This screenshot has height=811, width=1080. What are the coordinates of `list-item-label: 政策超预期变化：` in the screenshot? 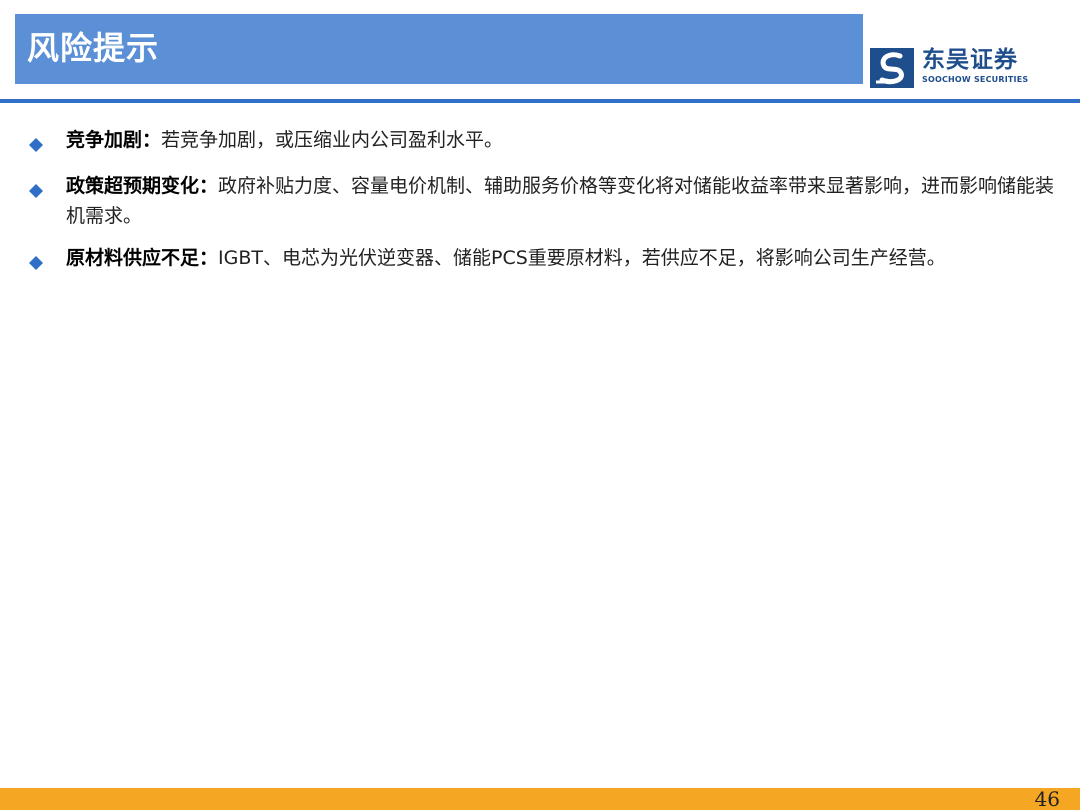 It's located at (142, 186).